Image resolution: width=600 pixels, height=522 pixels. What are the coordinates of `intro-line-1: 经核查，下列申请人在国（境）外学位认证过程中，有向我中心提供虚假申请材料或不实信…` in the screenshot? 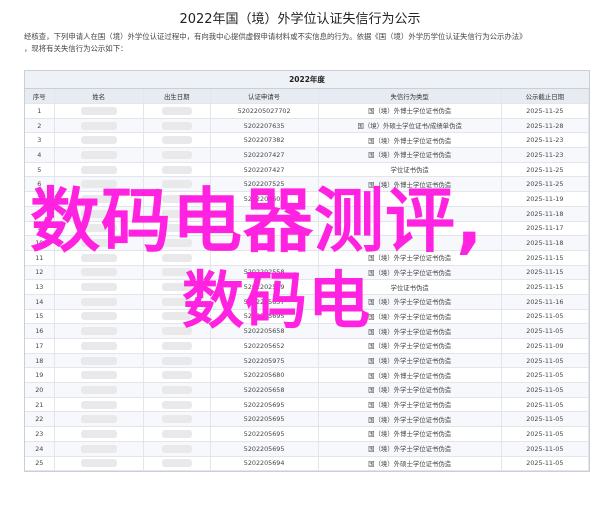 It's located at (275, 36).